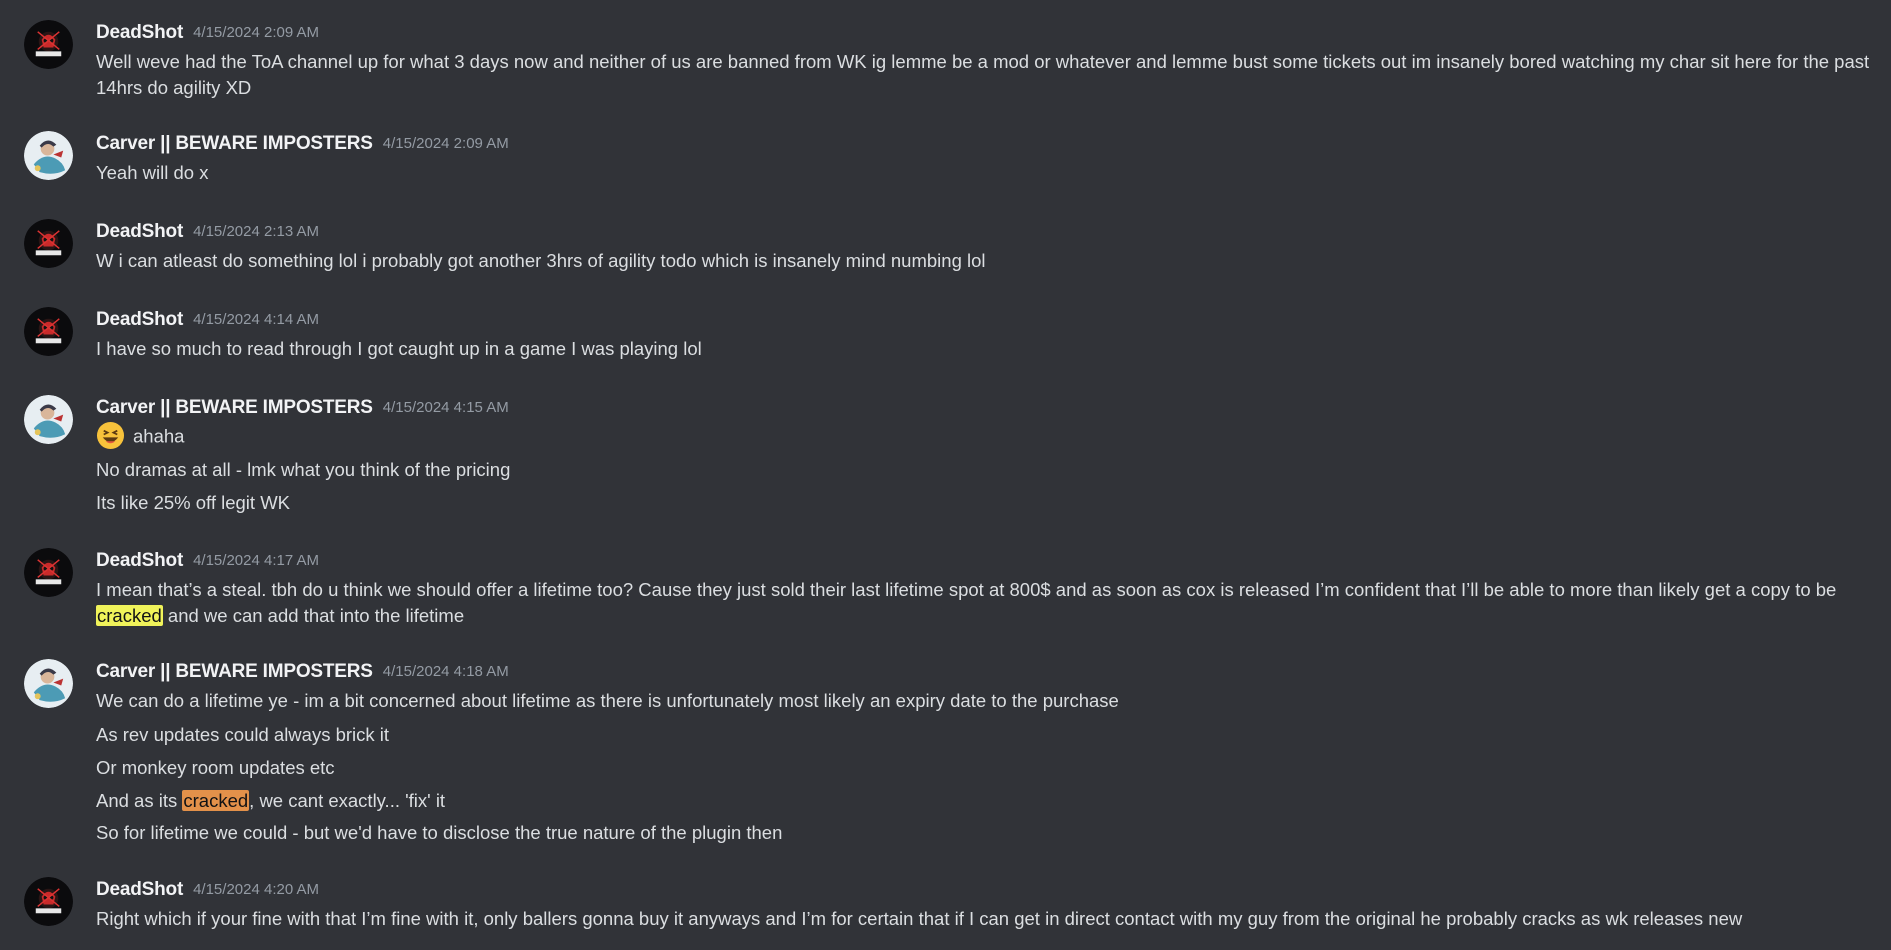 The height and width of the screenshot is (950, 1891). What do you see at coordinates (159, 436) in the screenshot?
I see `message-text-inline: ahaha` at bounding box center [159, 436].